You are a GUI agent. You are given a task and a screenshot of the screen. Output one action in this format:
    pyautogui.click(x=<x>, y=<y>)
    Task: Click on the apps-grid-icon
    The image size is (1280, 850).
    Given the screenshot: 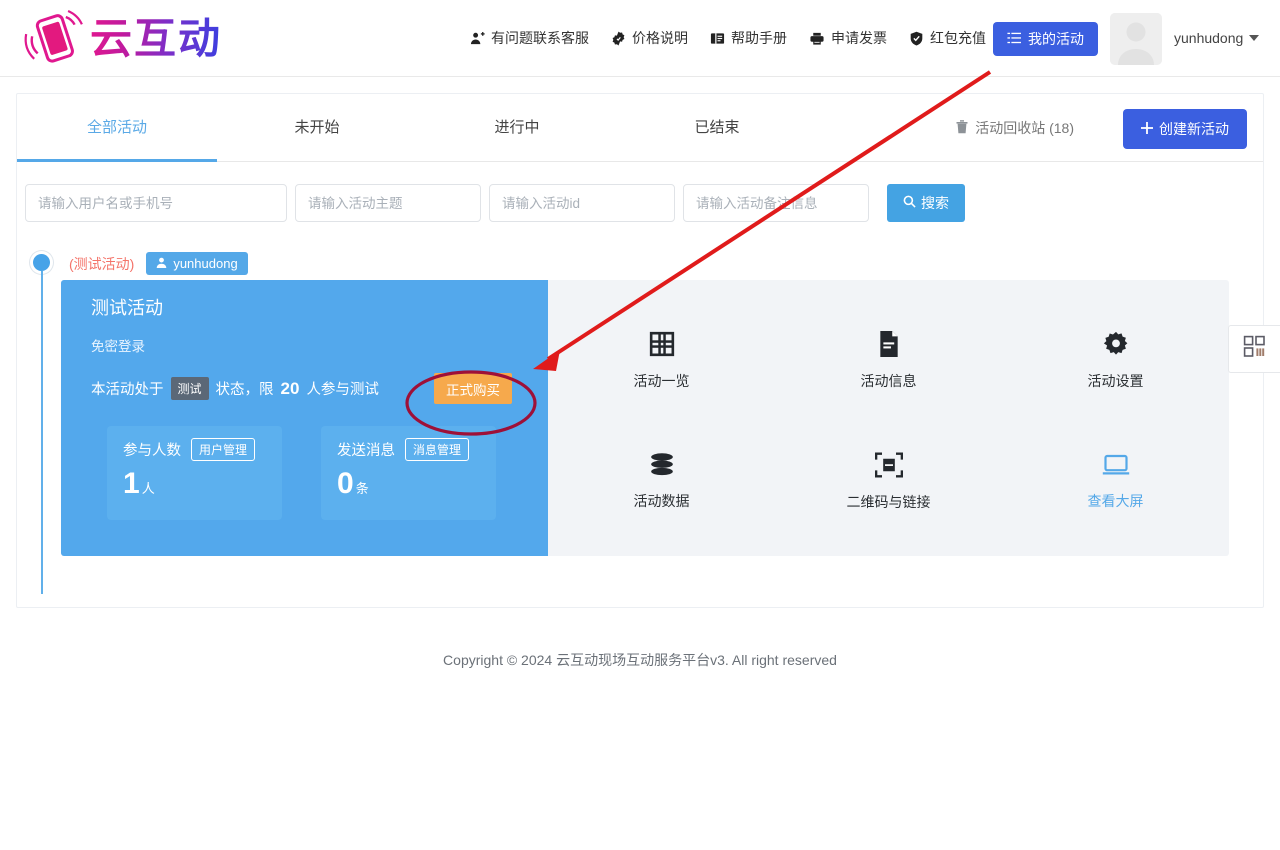 What is the action you would take?
    pyautogui.click(x=1255, y=349)
    